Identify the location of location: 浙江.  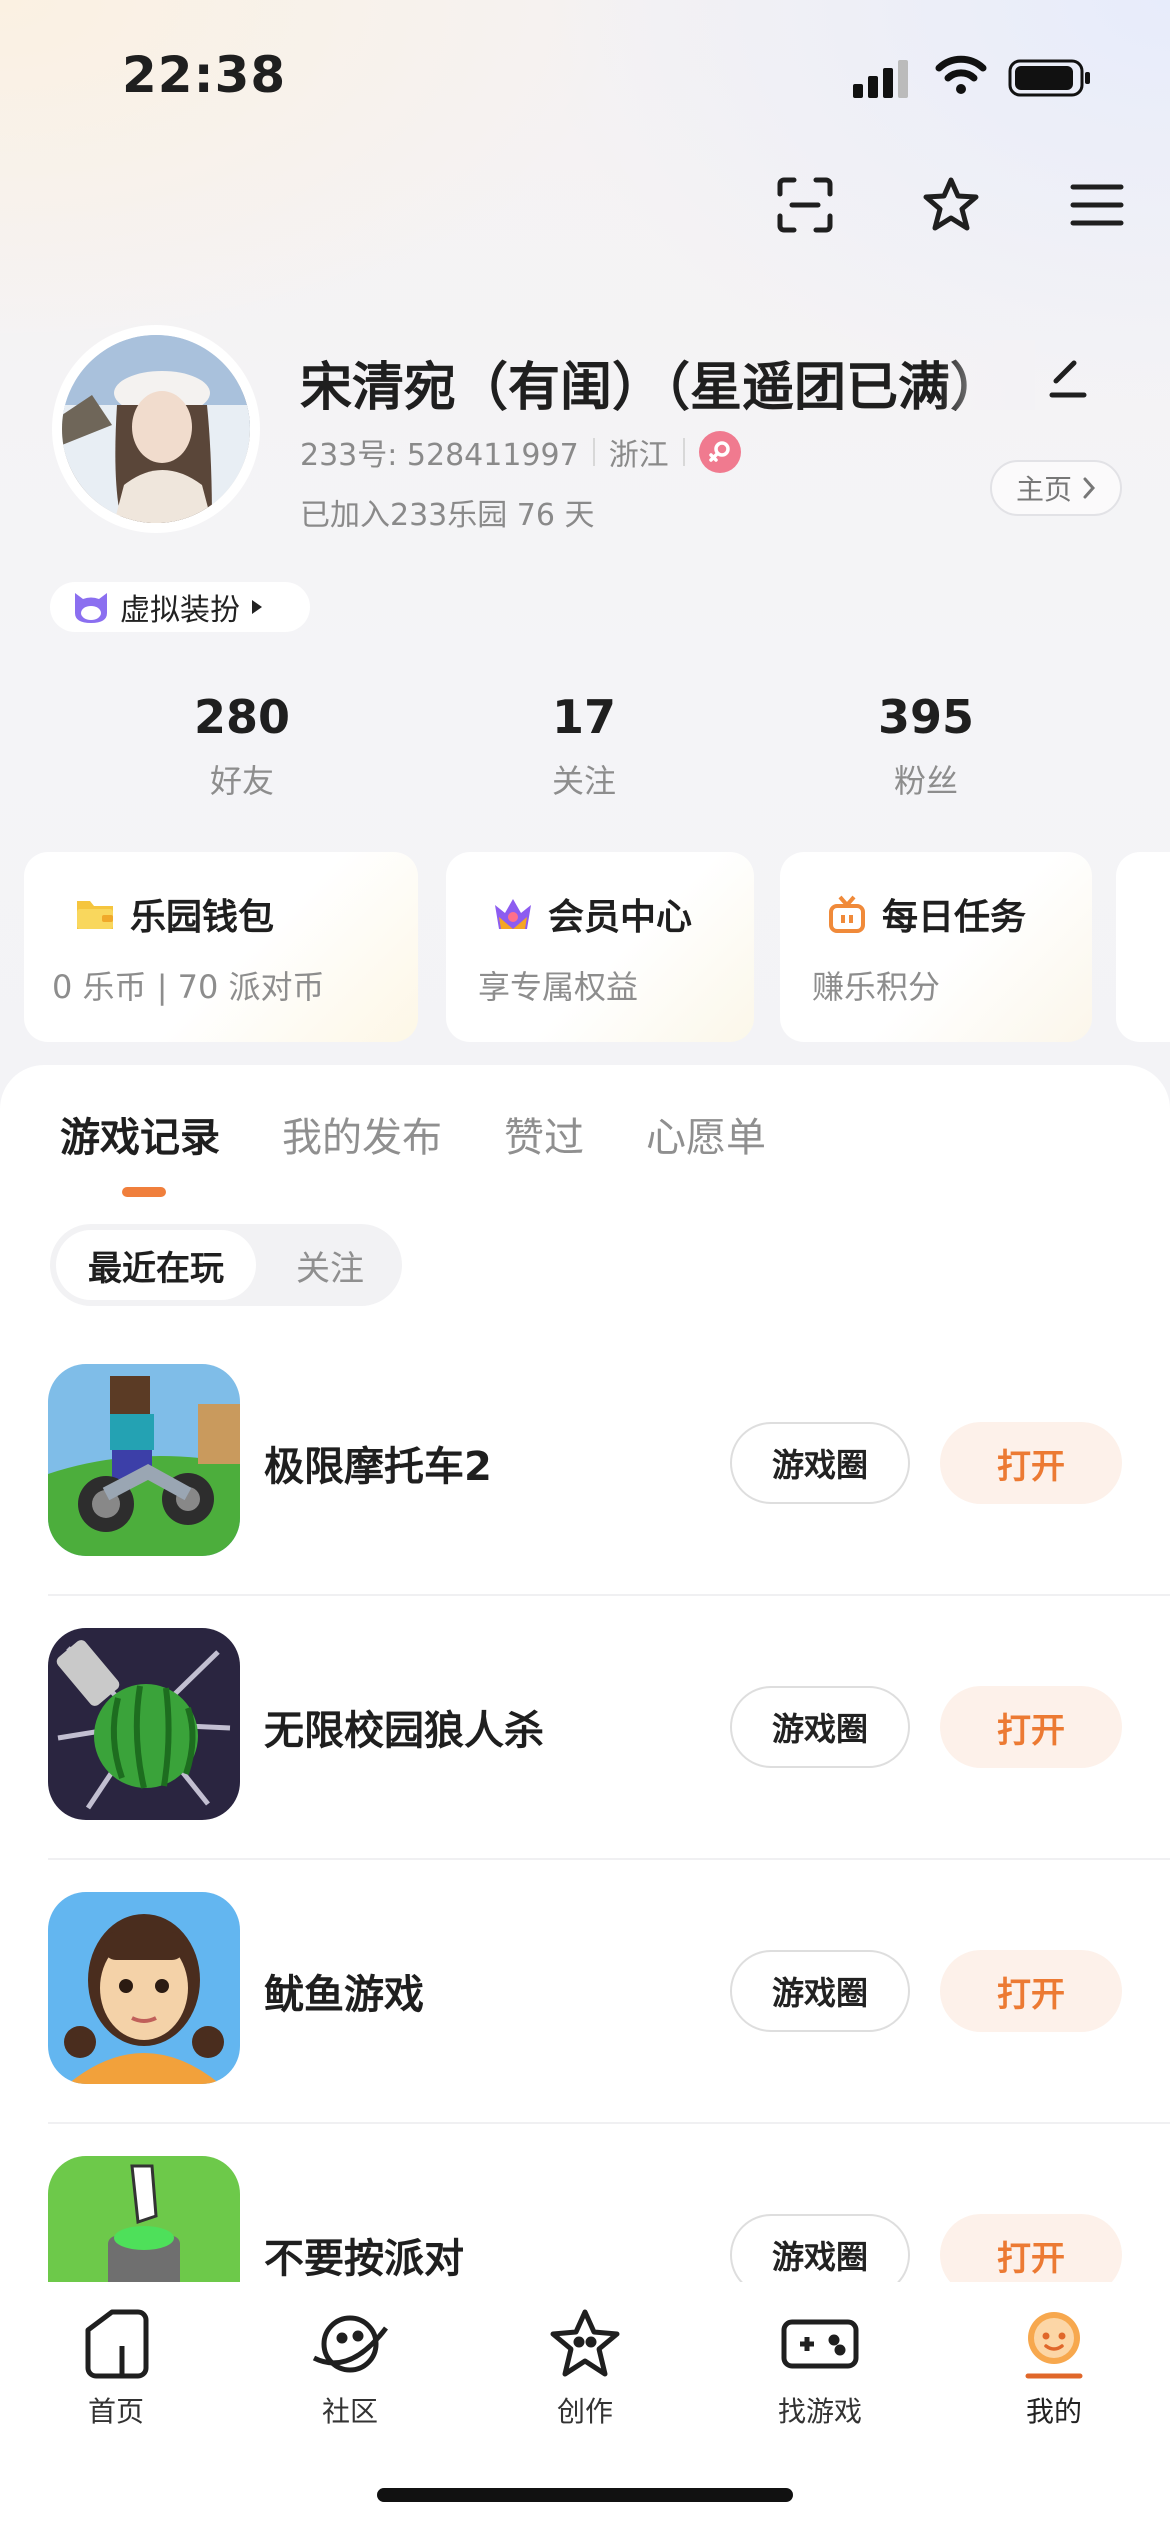
(638, 455).